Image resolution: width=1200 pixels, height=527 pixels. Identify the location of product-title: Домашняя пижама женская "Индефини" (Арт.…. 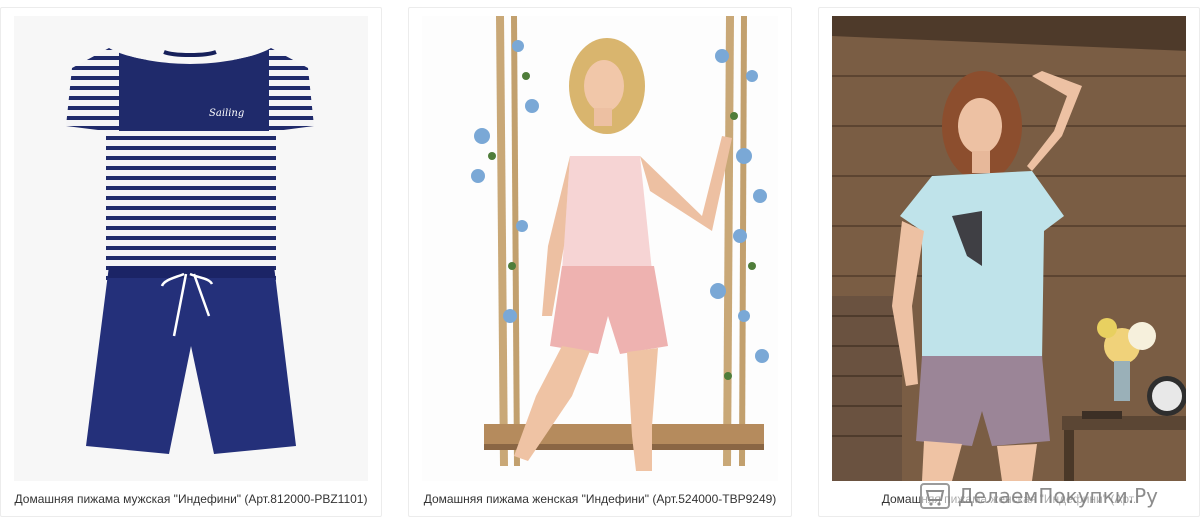
(600, 499).